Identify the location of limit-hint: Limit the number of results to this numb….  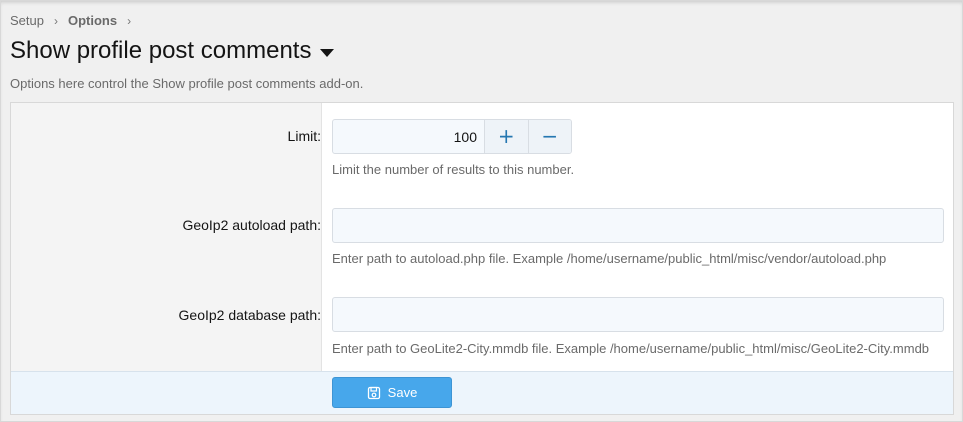
(453, 169).